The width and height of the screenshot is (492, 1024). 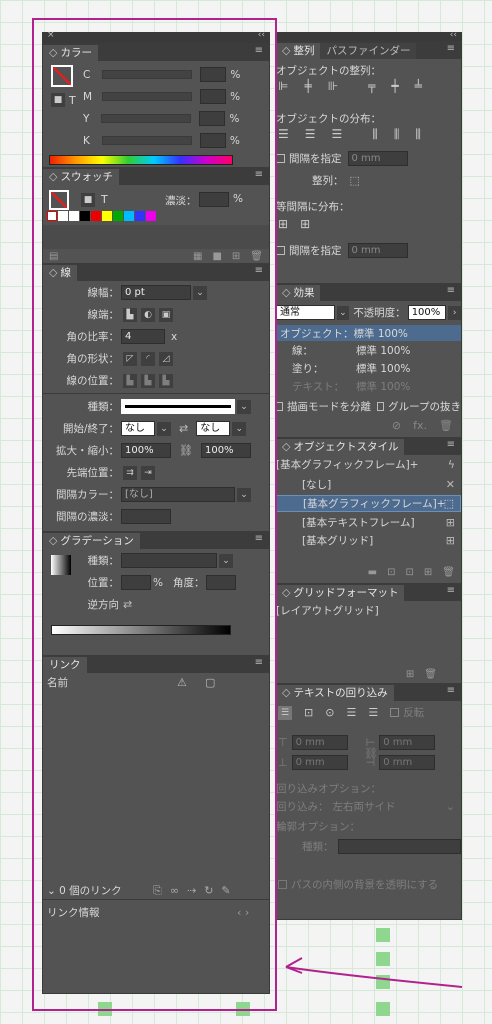 What do you see at coordinates (283, 134) in the screenshot?
I see `dist-top-icon: ☰` at bounding box center [283, 134].